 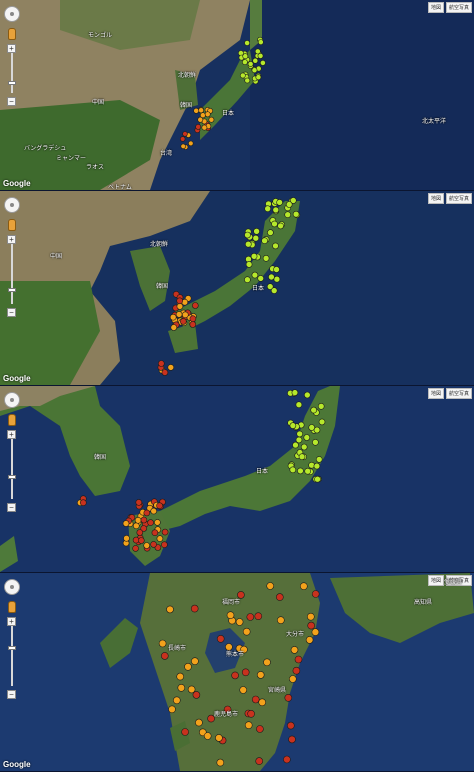 I want to click on google-logo: Google, so click(x=17, y=183).